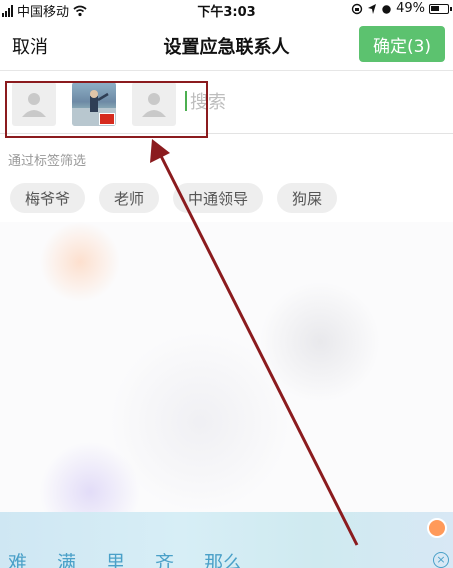  Describe the element at coordinates (357, 8) in the screenshot. I see `lock-rotation-icon` at that location.